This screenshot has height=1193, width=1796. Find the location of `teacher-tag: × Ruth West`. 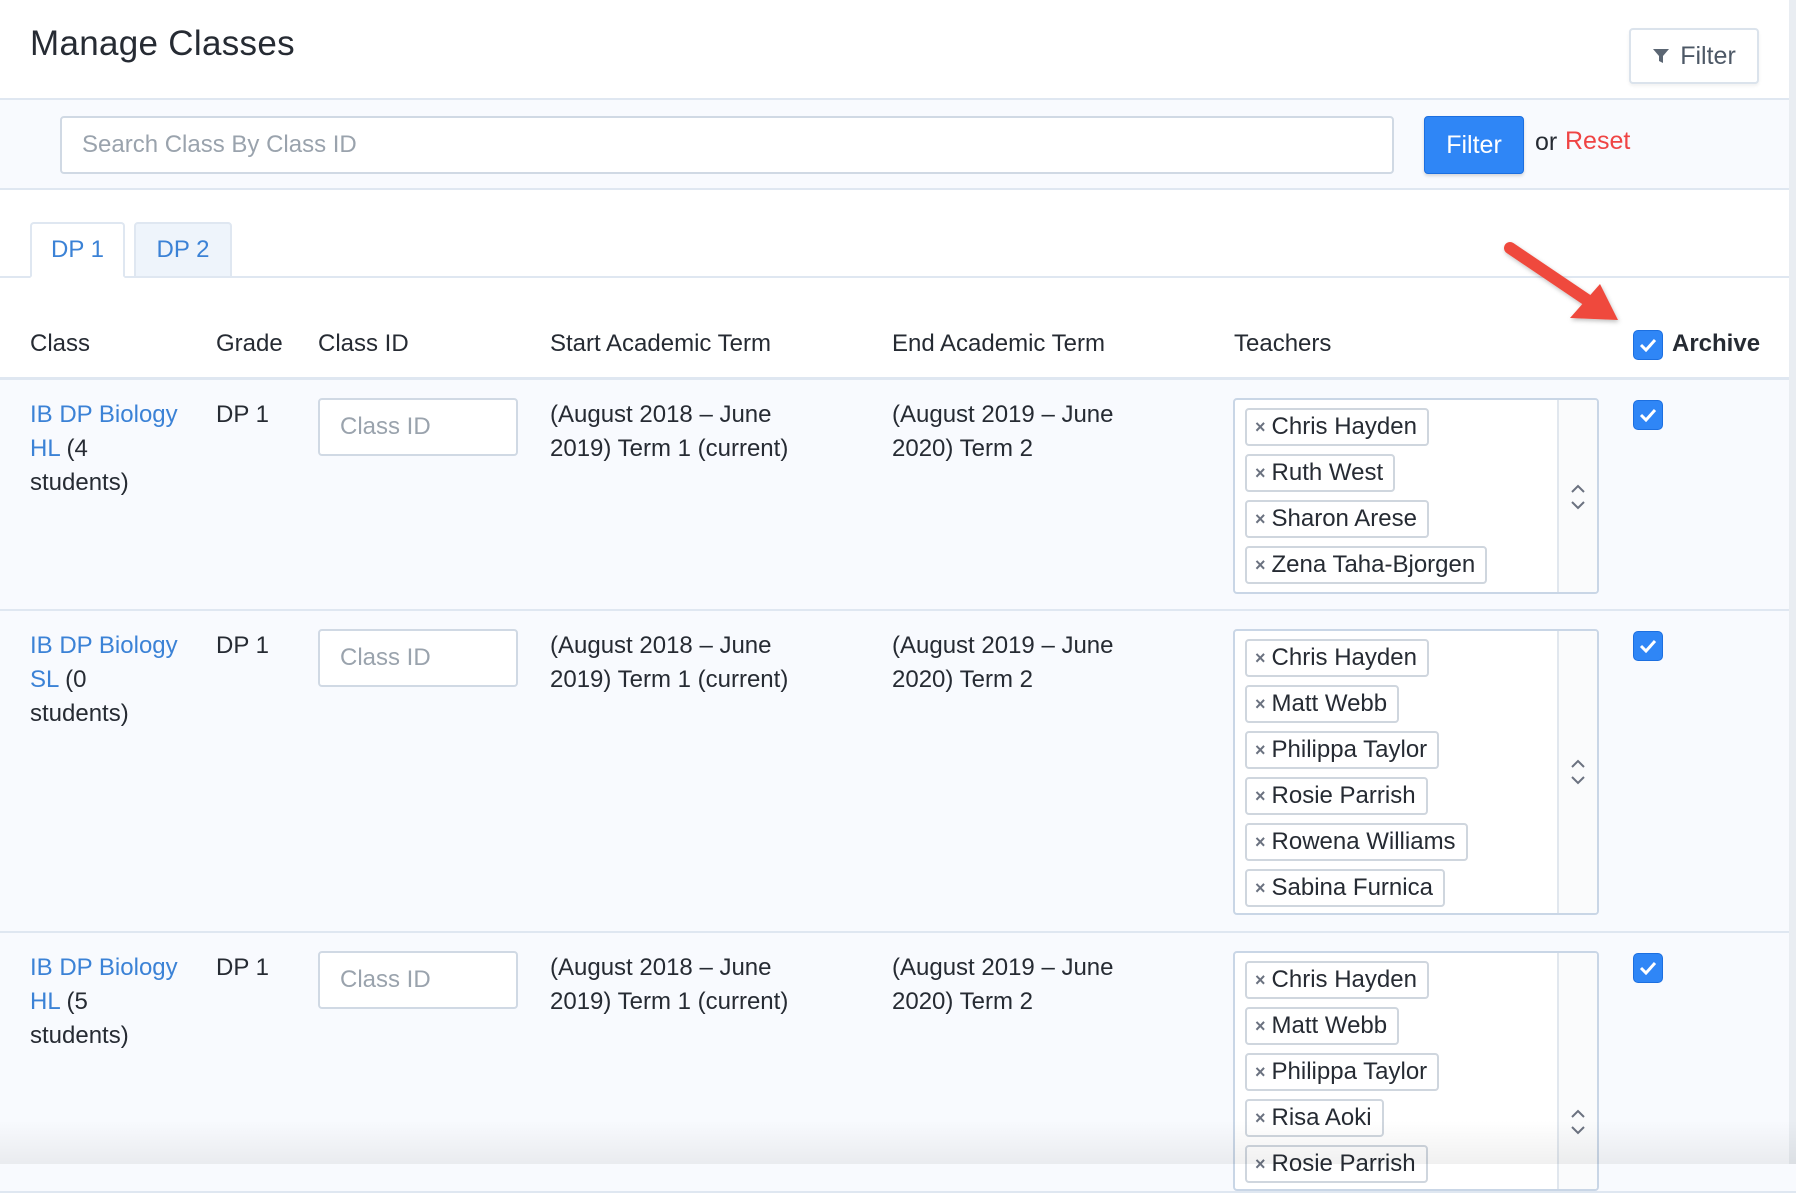

teacher-tag: × Ruth West is located at coordinates (1320, 473).